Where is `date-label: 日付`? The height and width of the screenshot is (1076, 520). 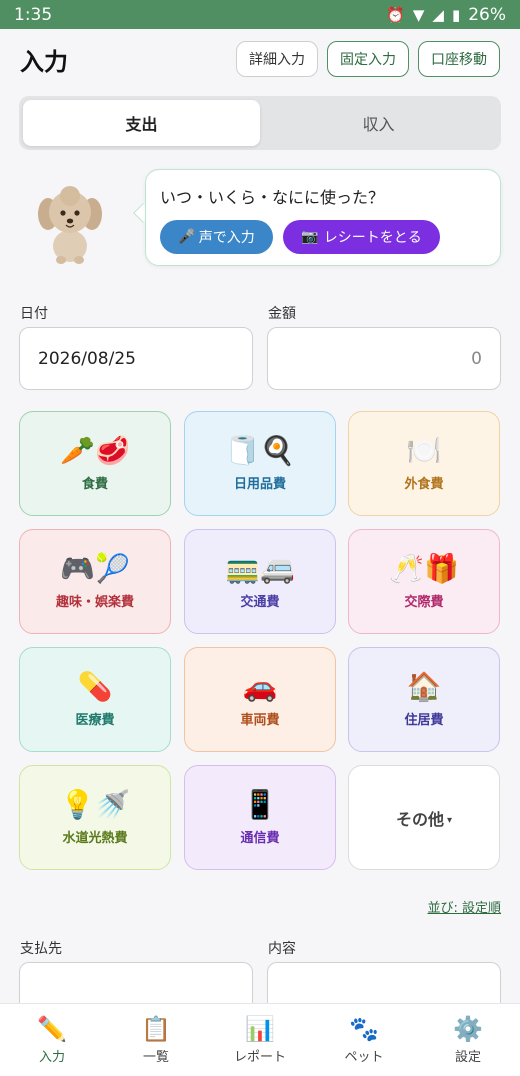 date-label: 日付 is located at coordinates (34, 314).